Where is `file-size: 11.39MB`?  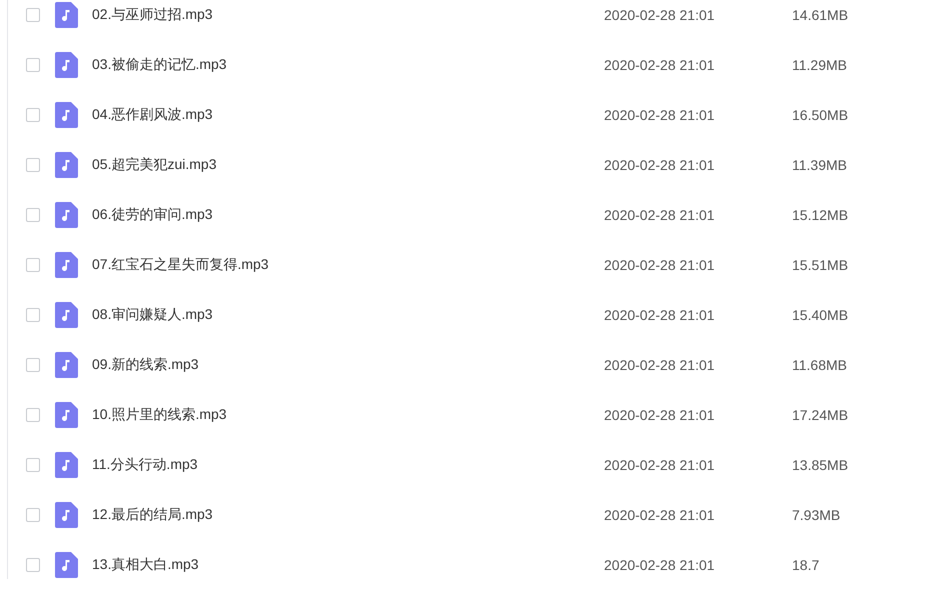
file-size: 11.39MB is located at coordinates (819, 165).